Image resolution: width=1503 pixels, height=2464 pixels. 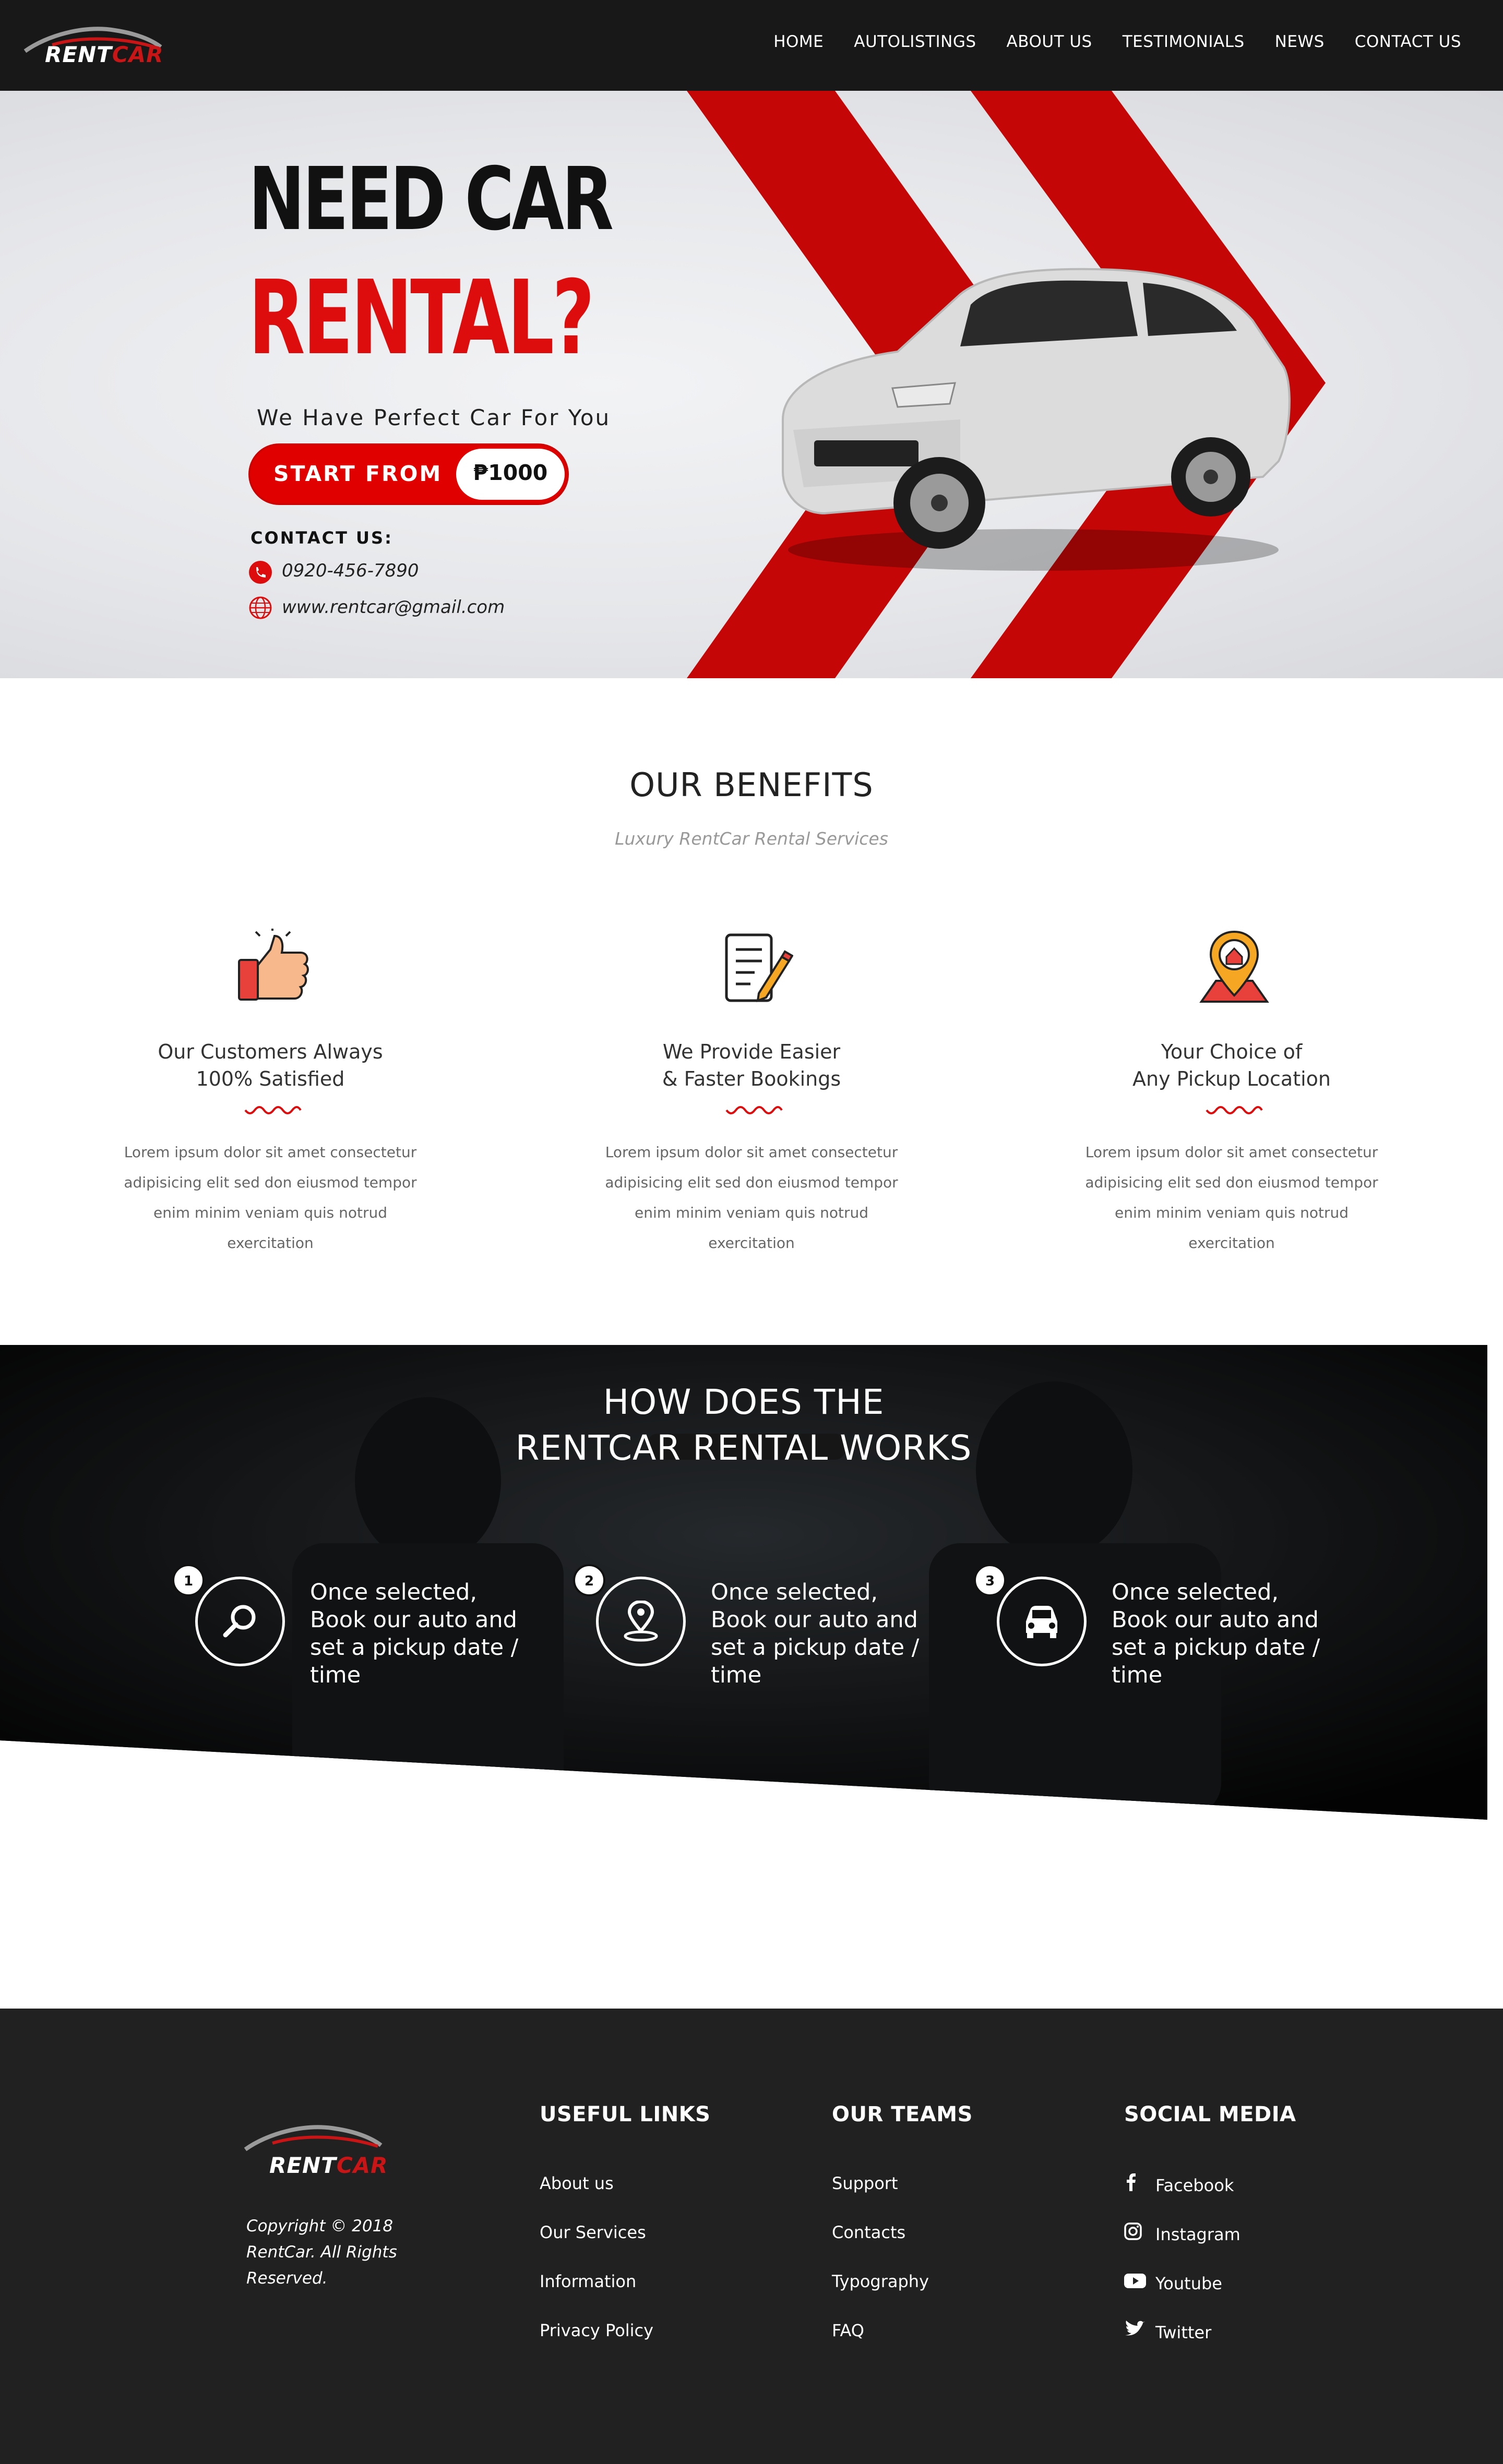 What do you see at coordinates (1184, 41) in the screenshot?
I see `nav-testimonials: TESTIMONIALS` at bounding box center [1184, 41].